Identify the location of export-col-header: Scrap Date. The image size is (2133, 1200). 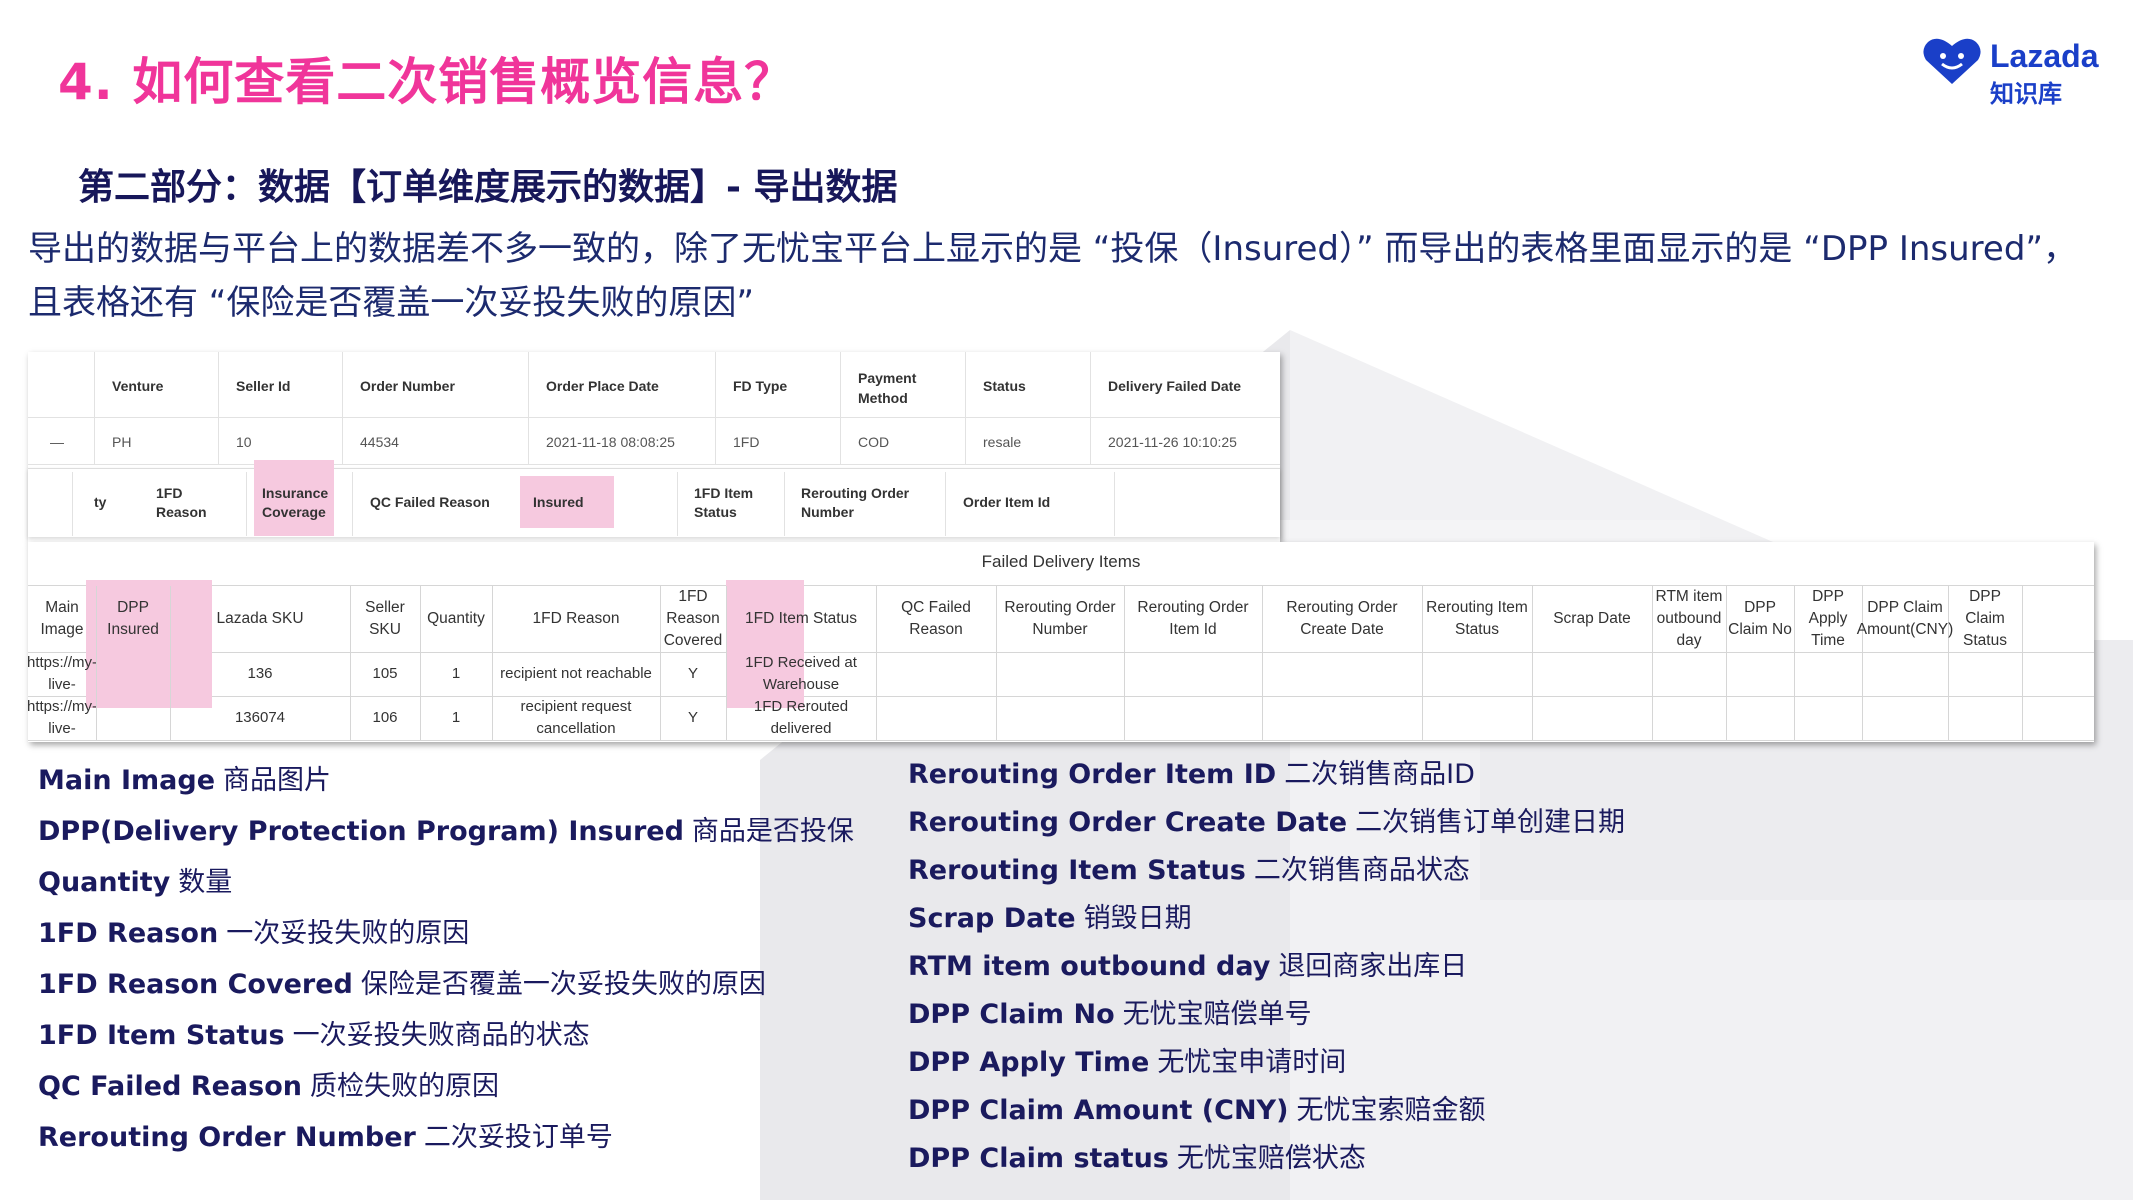
(1592, 618).